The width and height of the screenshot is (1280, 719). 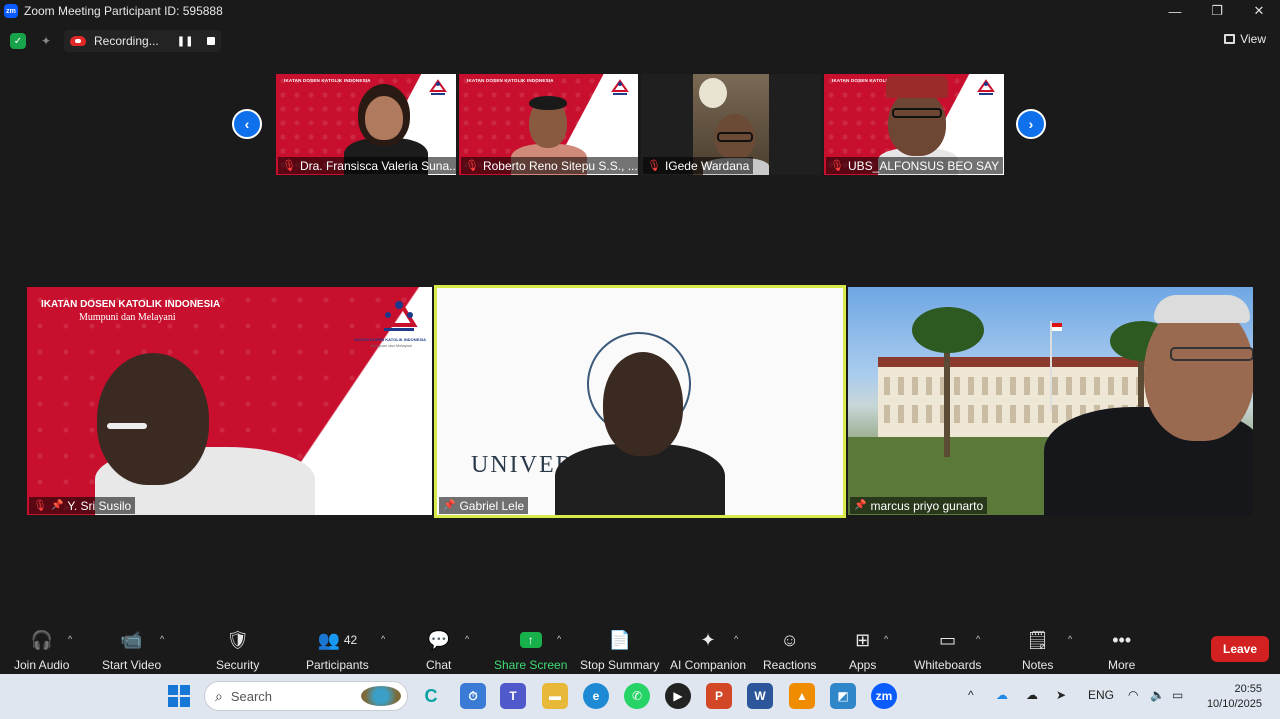 What do you see at coordinates (1157, 695) in the screenshot?
I see `volume-muted-icon: 🔈` at bounding box center [1157, 695].